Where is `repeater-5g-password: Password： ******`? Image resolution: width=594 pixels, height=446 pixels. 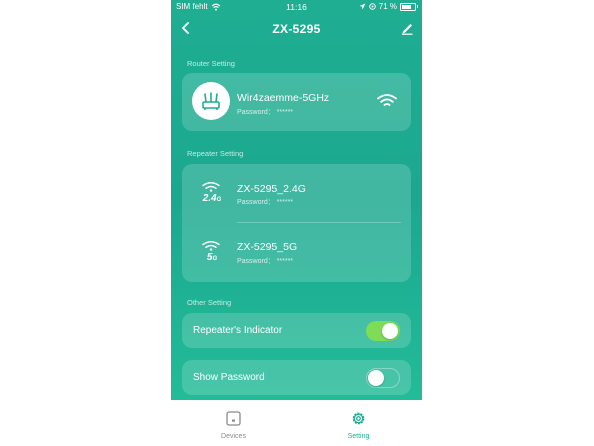
repeater-5g-password: Password： ****** is located at coordinates (265, 261).